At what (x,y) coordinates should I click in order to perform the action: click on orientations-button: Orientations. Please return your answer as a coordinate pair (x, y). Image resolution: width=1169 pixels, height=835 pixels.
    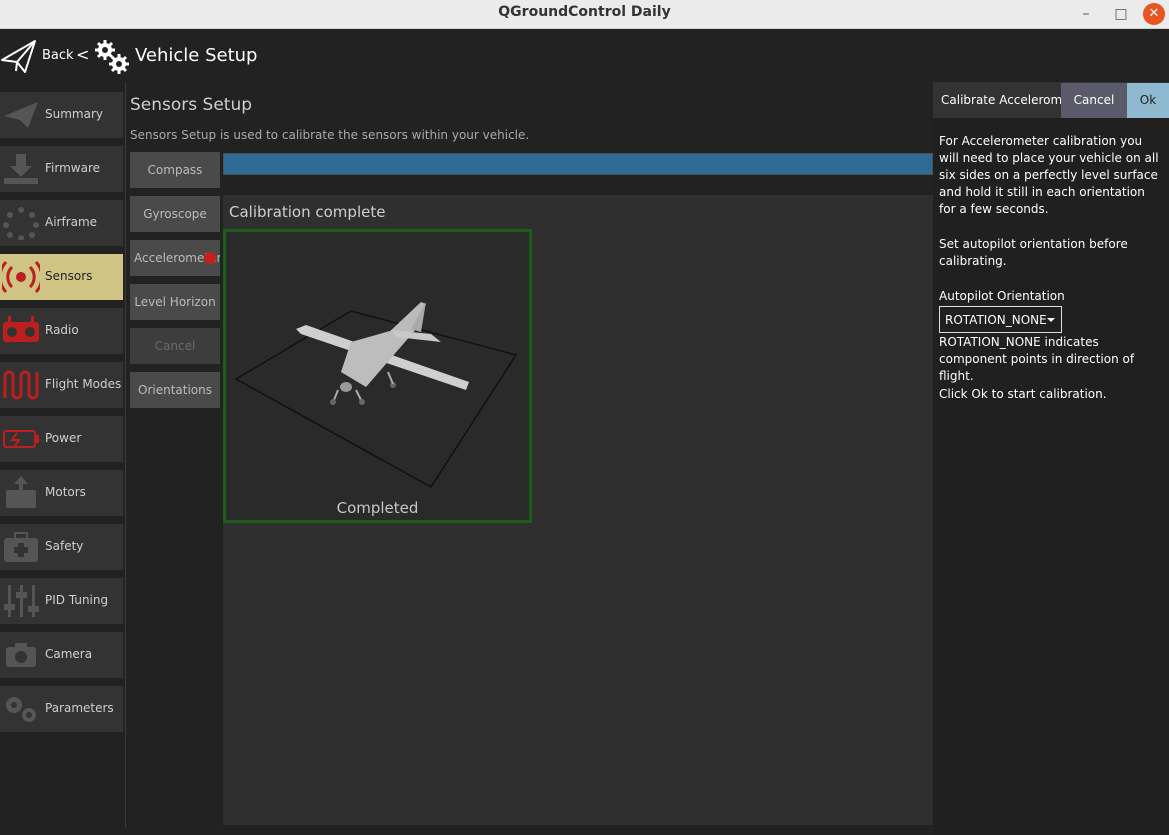
    Looking at the image, I should click on (175, 390).